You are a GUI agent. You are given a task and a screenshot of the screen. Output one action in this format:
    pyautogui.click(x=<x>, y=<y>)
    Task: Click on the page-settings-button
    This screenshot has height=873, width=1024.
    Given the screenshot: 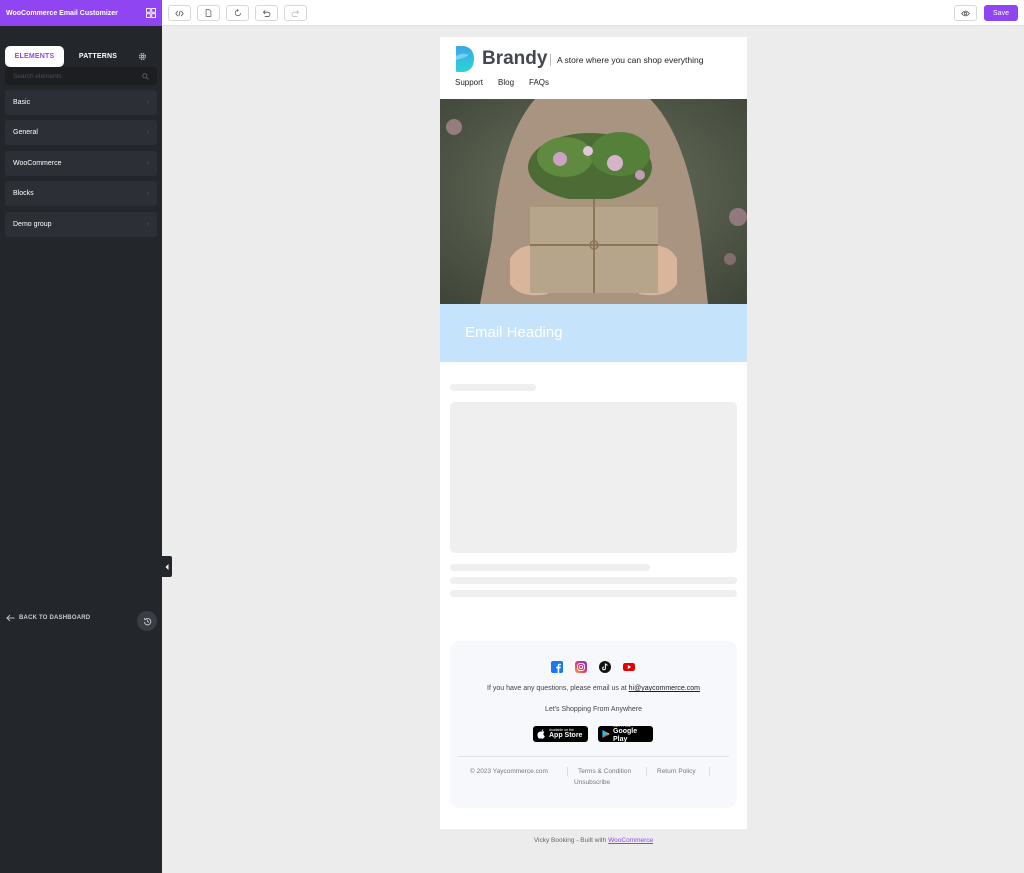 What is the action you would take?
    pyautogui.click(x=208, y=13)
    